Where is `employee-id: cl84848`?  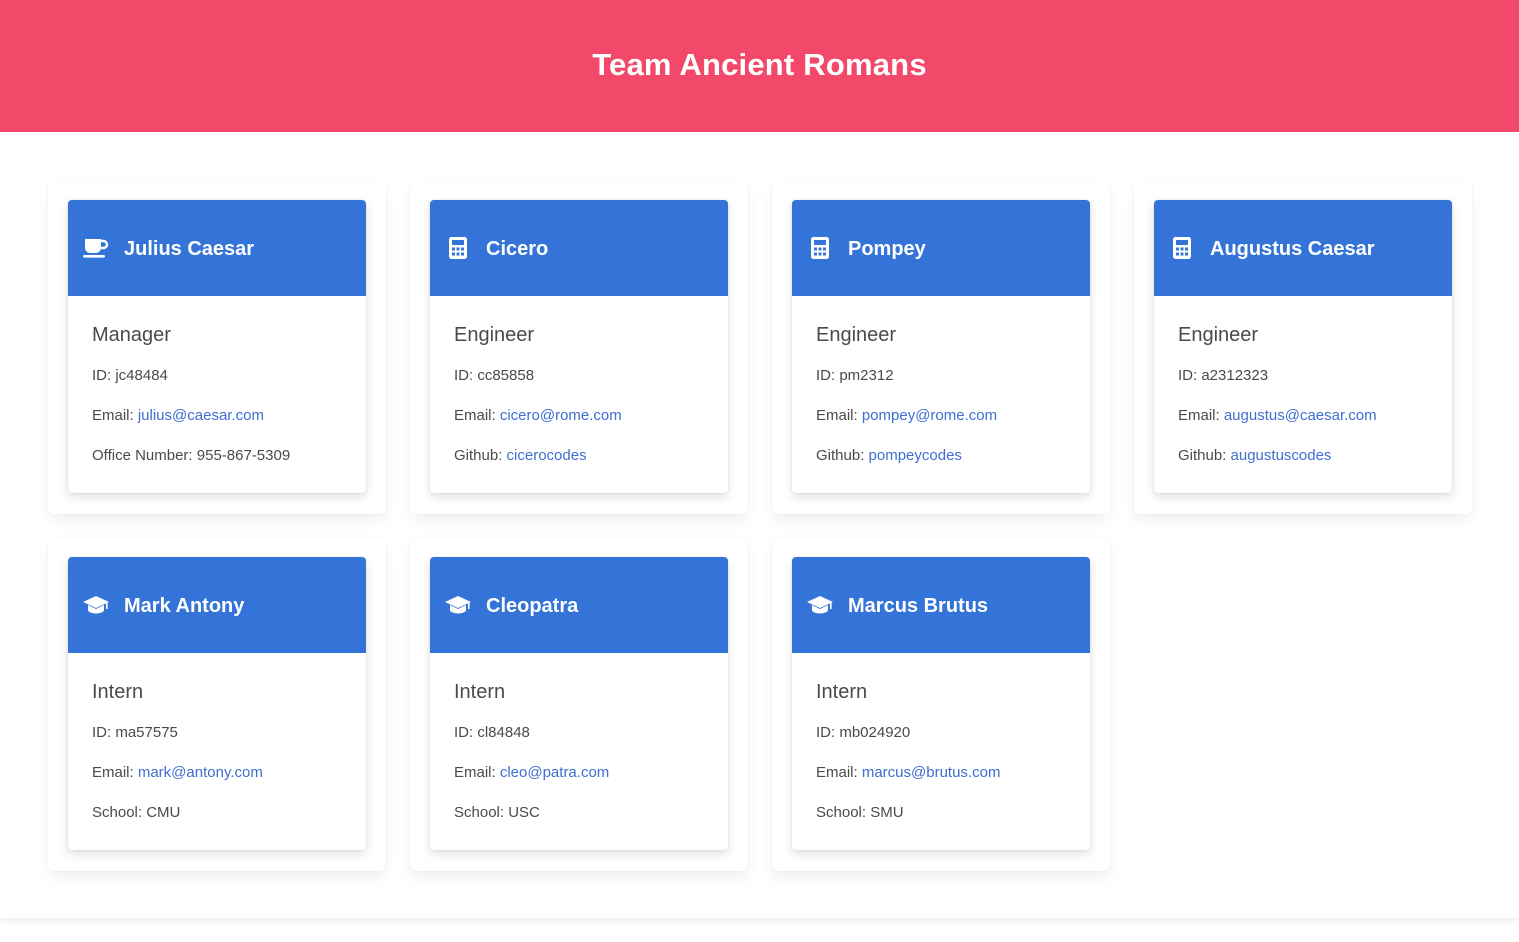
employee-id: cl84848 is located at coordinates (503, 732).